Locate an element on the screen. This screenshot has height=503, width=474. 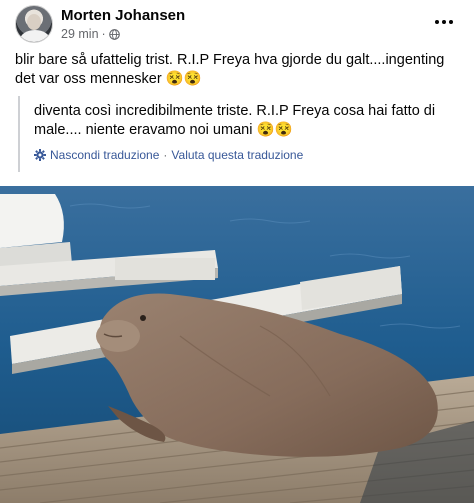
more-options-button is located at coordinates (444, 22).